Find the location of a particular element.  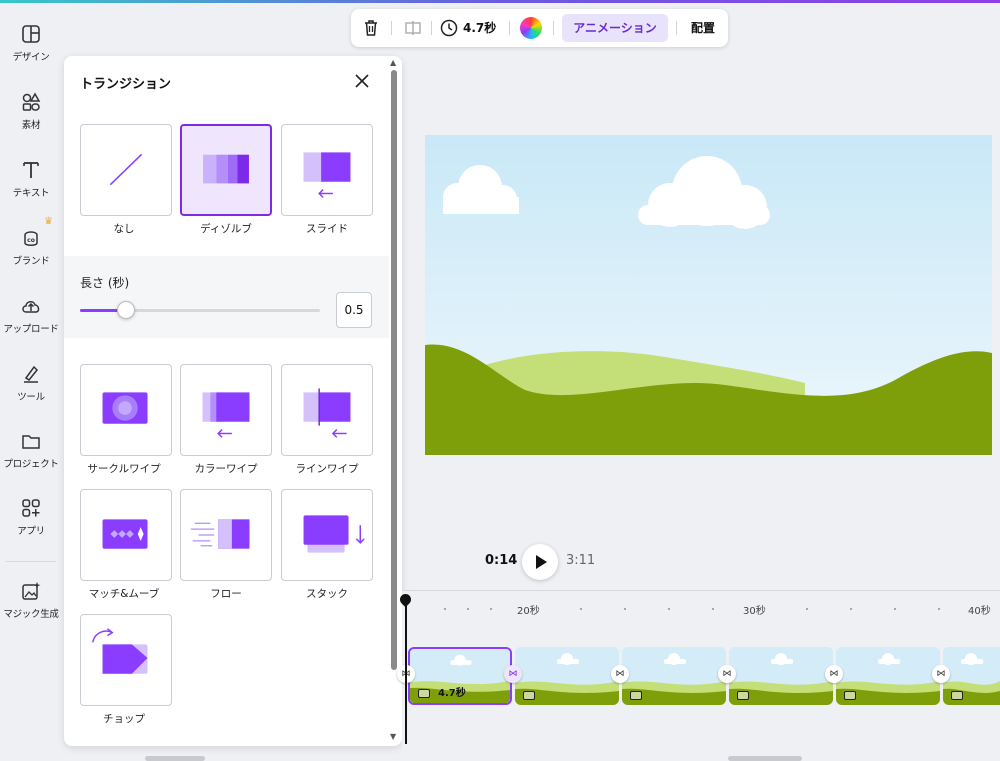

tick-label: 30秒 is located at coordinates (754, 611).